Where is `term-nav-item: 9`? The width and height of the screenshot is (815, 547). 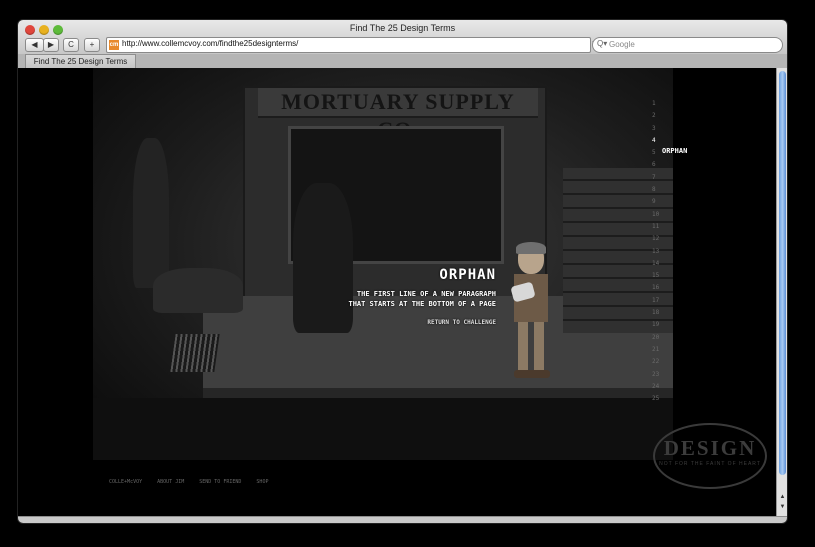
term-nav-item: 9 is located at coordinates (682, 202).